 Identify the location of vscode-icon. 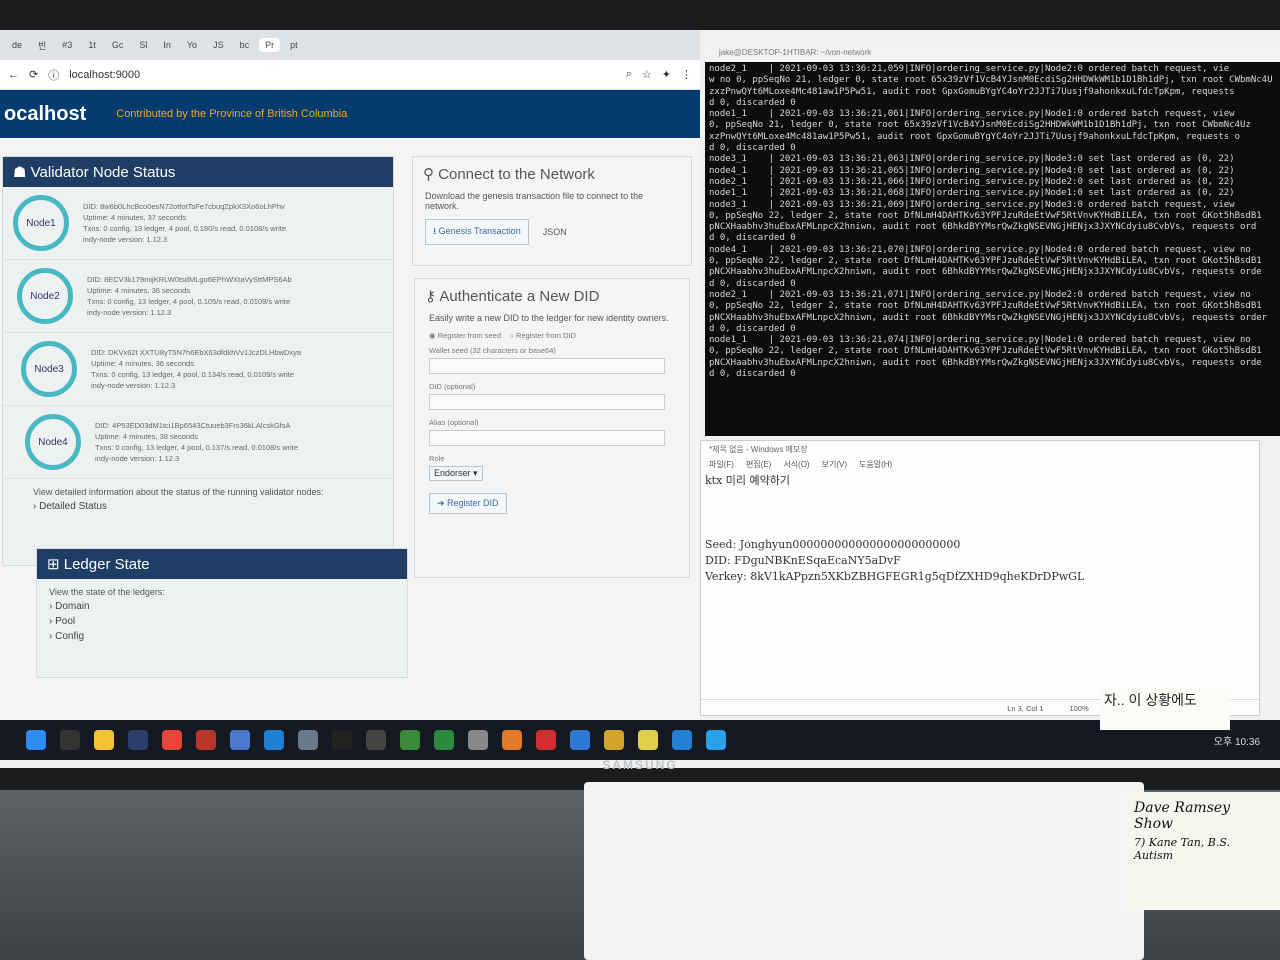
(274, 740).